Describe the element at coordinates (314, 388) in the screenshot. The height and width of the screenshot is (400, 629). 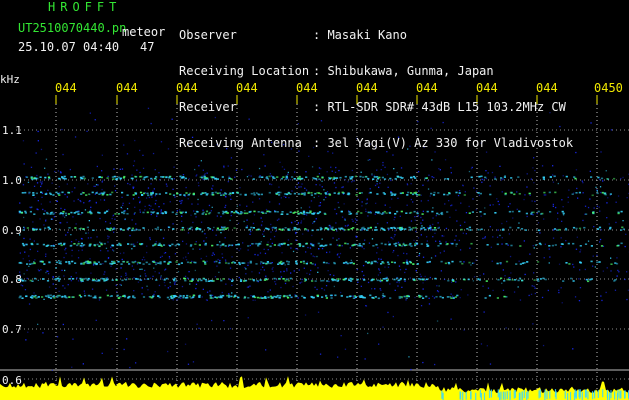
I see `power-trace` at that location.